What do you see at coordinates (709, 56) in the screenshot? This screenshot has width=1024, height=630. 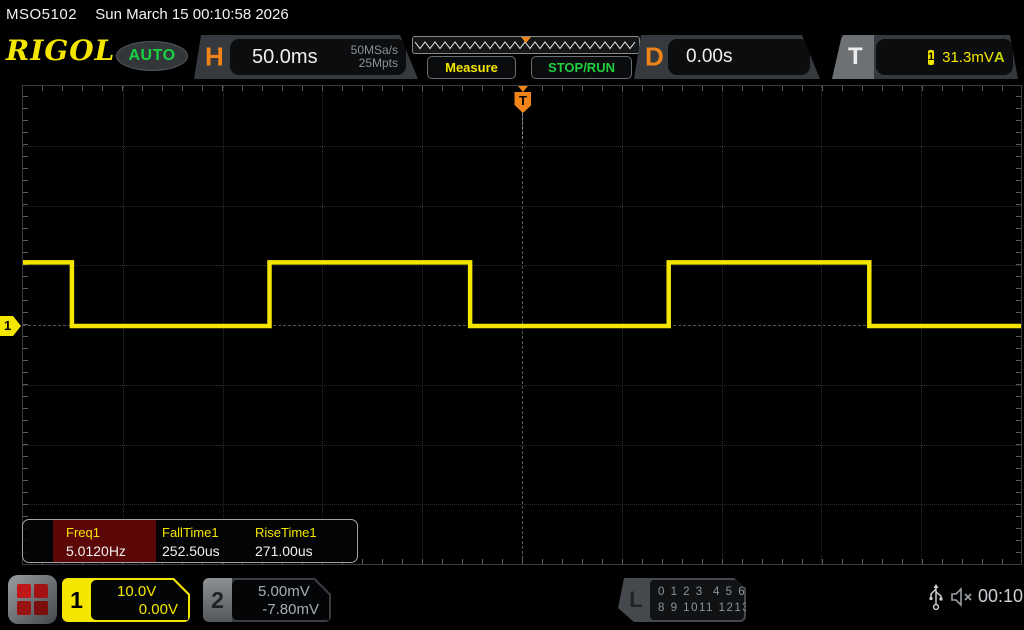 I see `delay-value: 0.00s` at bounding box center [709, 56].